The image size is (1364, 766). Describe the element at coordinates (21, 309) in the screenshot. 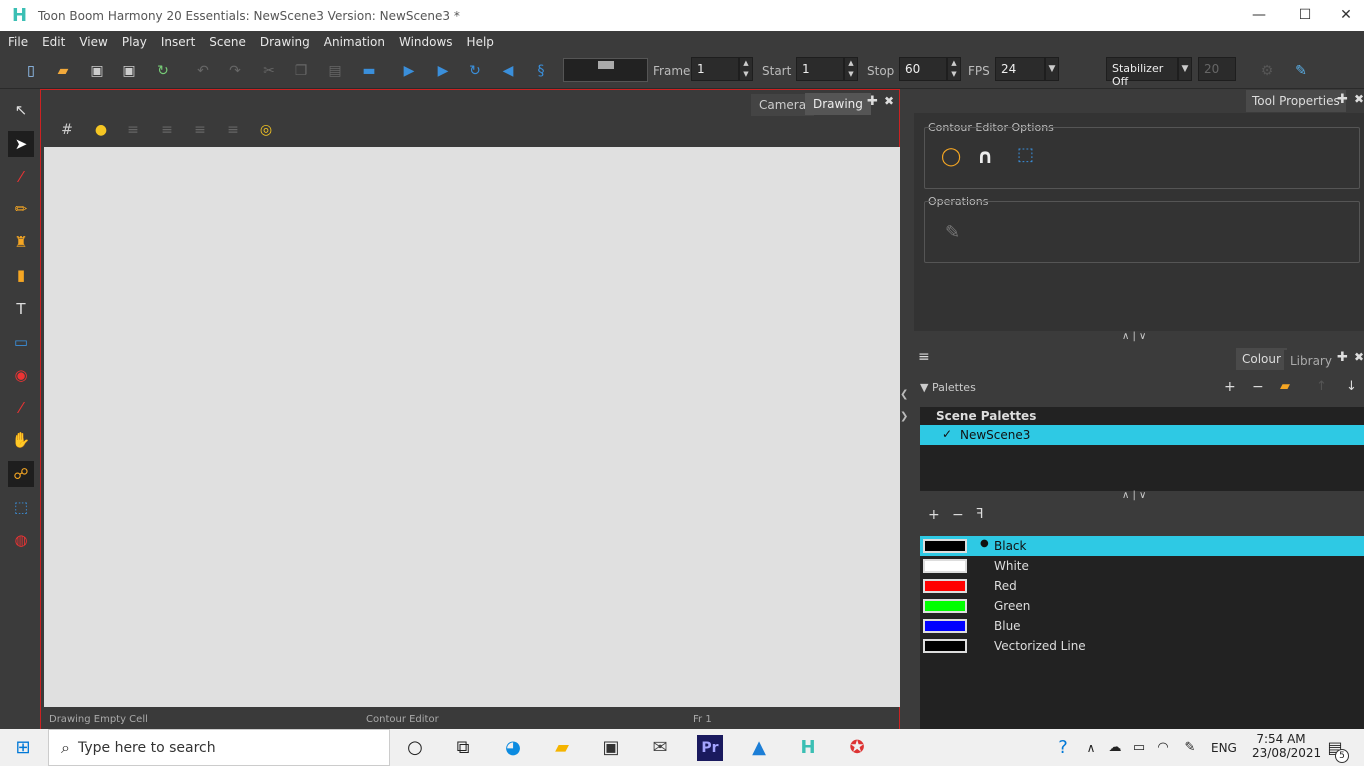

I see `text-tool-icon: T` at that location.